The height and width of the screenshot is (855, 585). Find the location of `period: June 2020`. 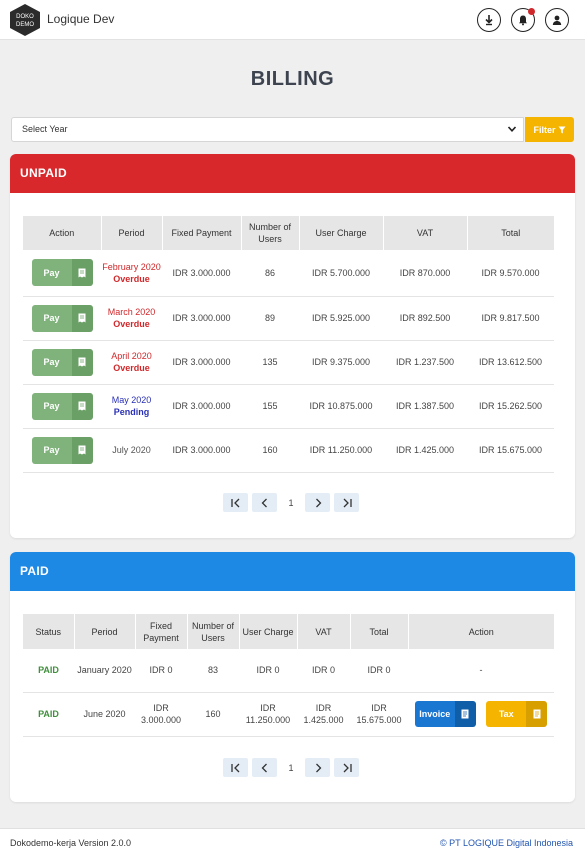

period: June 2020 is located at coordinates (104, 714).